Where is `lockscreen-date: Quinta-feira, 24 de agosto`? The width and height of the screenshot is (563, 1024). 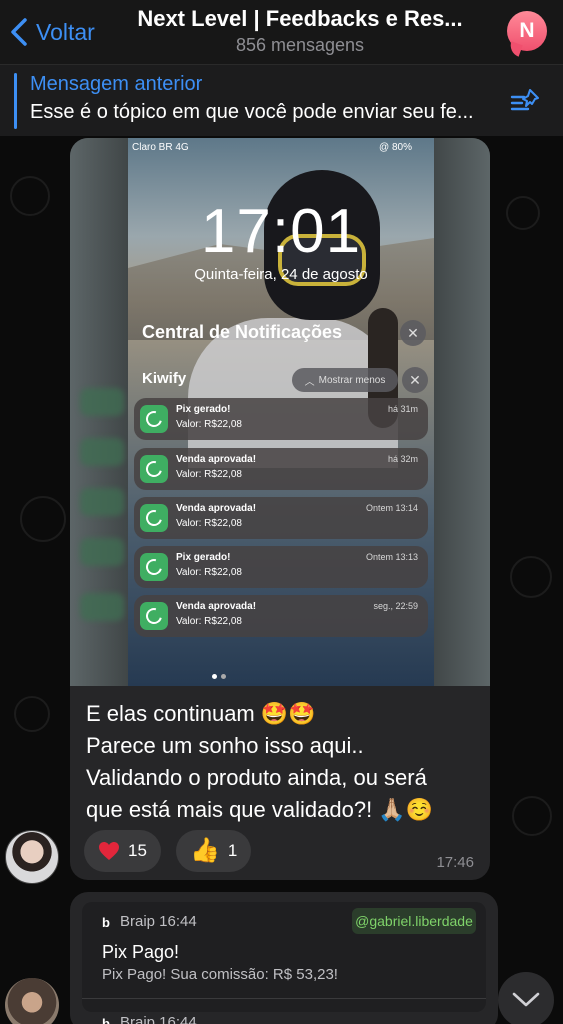
lockscreen-date: Quinta-feira, 24 de agosto is located at coordinates (281, 274).